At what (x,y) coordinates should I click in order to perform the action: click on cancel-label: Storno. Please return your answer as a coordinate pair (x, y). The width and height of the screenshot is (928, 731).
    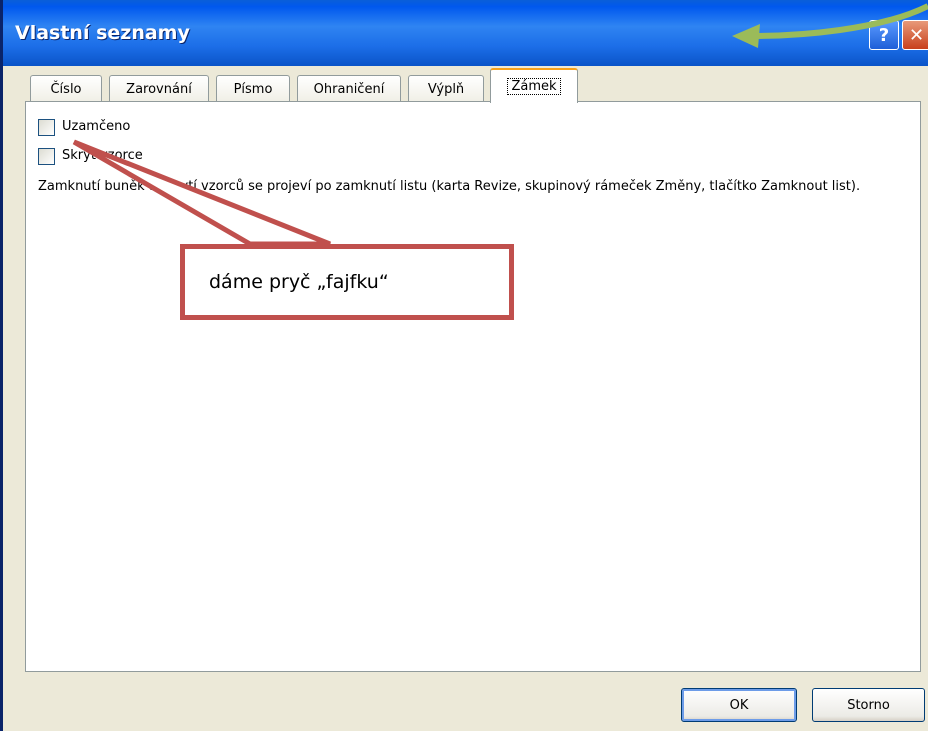
    Looking at the image, I should click on (868, 705).